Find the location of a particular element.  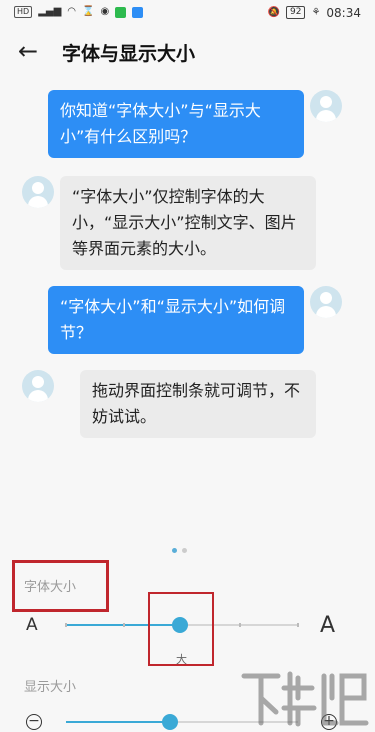

display-size-label: 显示大小 is located at coordinates (50, 687).